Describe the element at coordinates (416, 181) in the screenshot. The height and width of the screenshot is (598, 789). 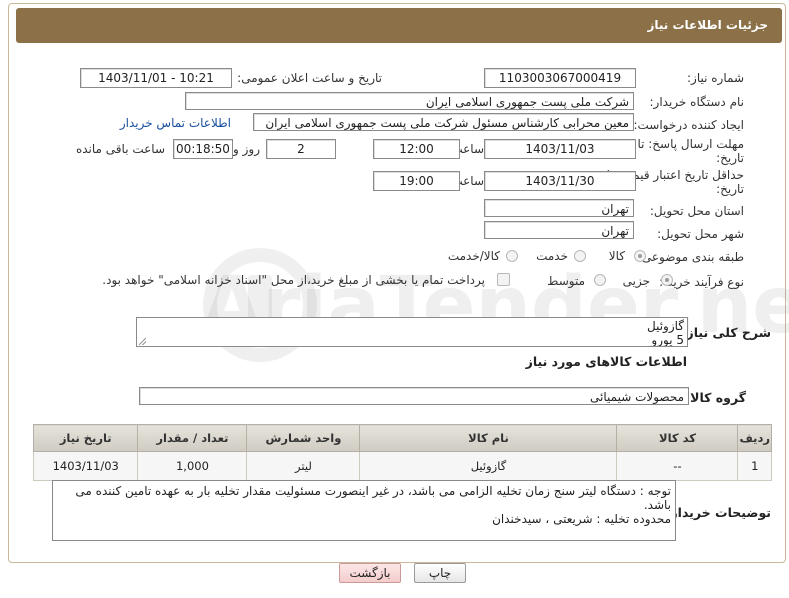
I see `price-time-field: 19:00` at that location.